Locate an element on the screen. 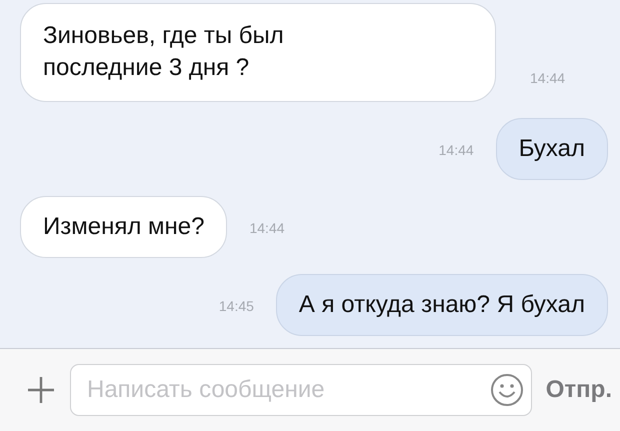  send-button: Отпр. is located at coordinates (579, 390).